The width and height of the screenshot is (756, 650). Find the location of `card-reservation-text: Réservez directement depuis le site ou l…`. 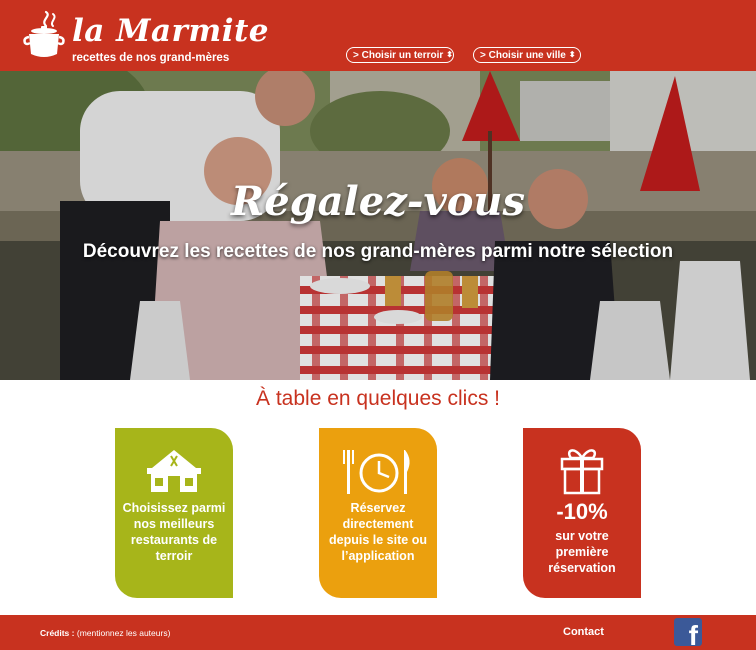

card-reservation-text: Réservez directement depuis le site ou l… is located at coordinates (378, 532).